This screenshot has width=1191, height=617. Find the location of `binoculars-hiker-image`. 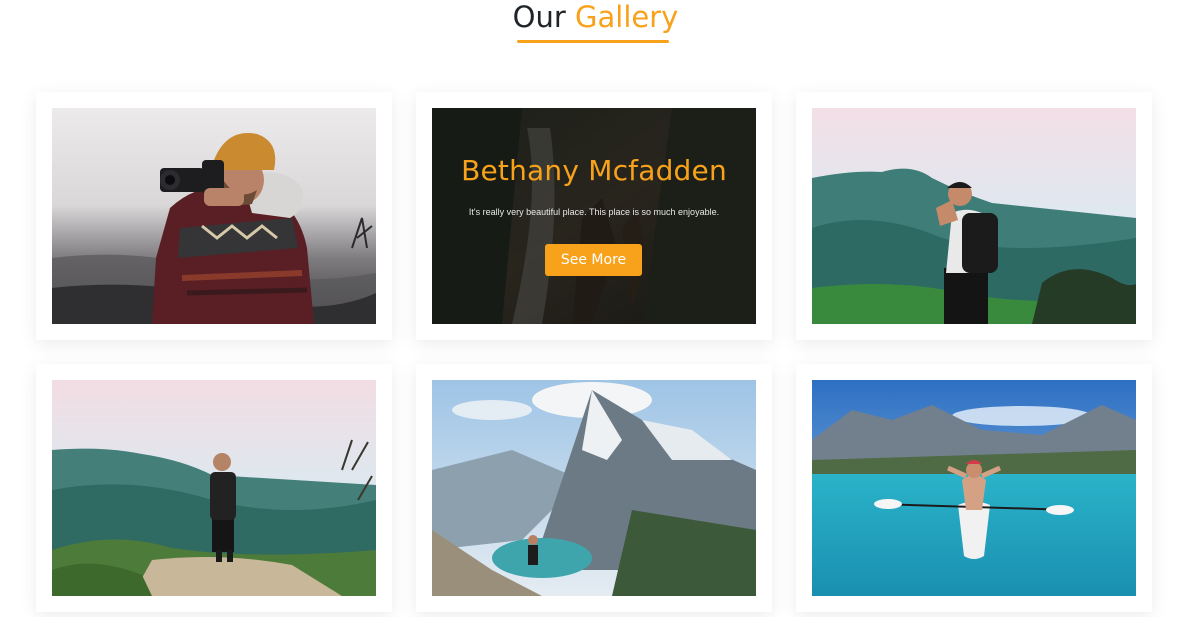

binoculars-hiker-image is located at coordinates (974, 216).